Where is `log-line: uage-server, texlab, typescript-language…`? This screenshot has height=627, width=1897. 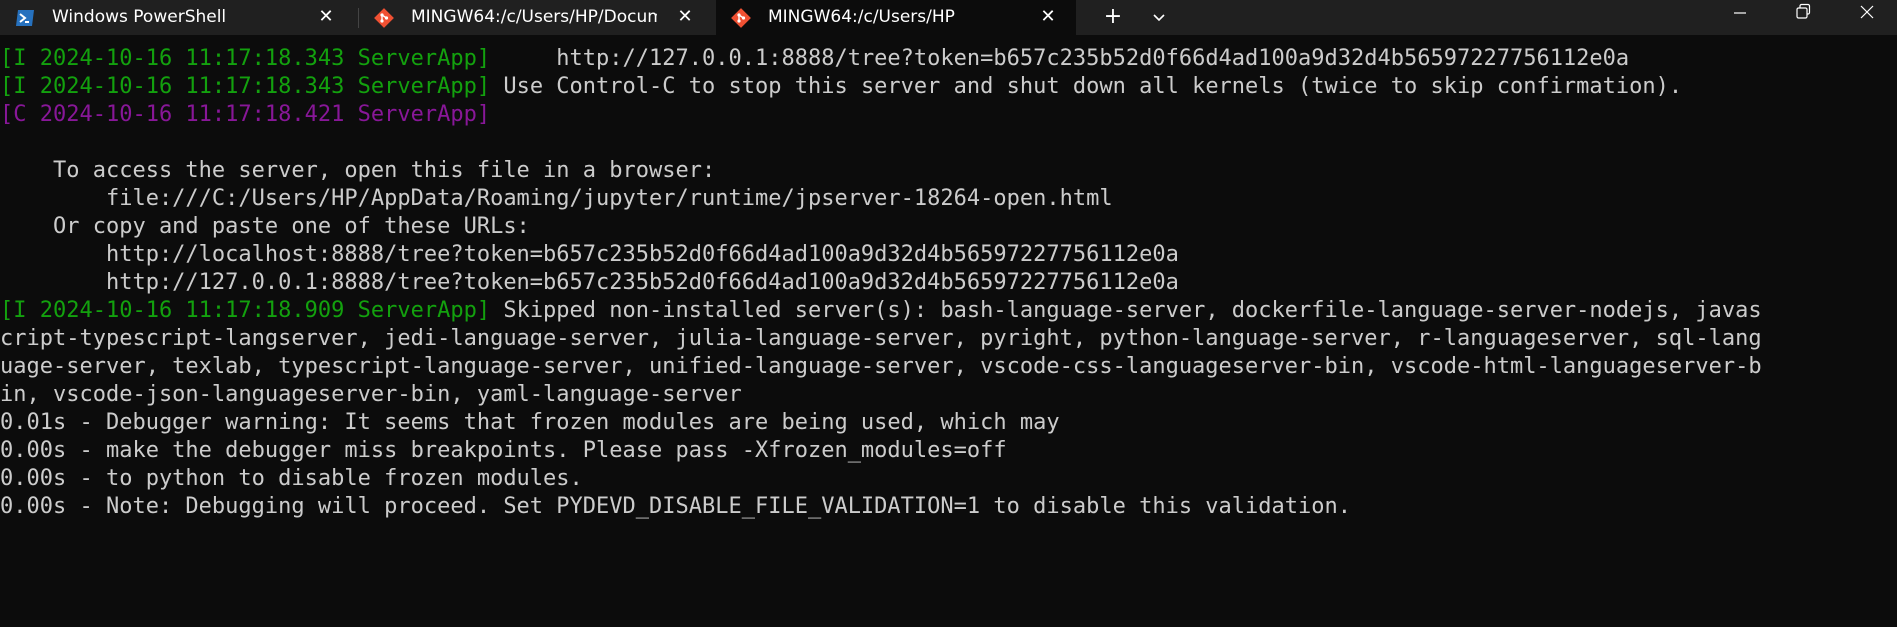 log-line: uage-server, texlab, typescript-language… is located at coordinates (881, 367).